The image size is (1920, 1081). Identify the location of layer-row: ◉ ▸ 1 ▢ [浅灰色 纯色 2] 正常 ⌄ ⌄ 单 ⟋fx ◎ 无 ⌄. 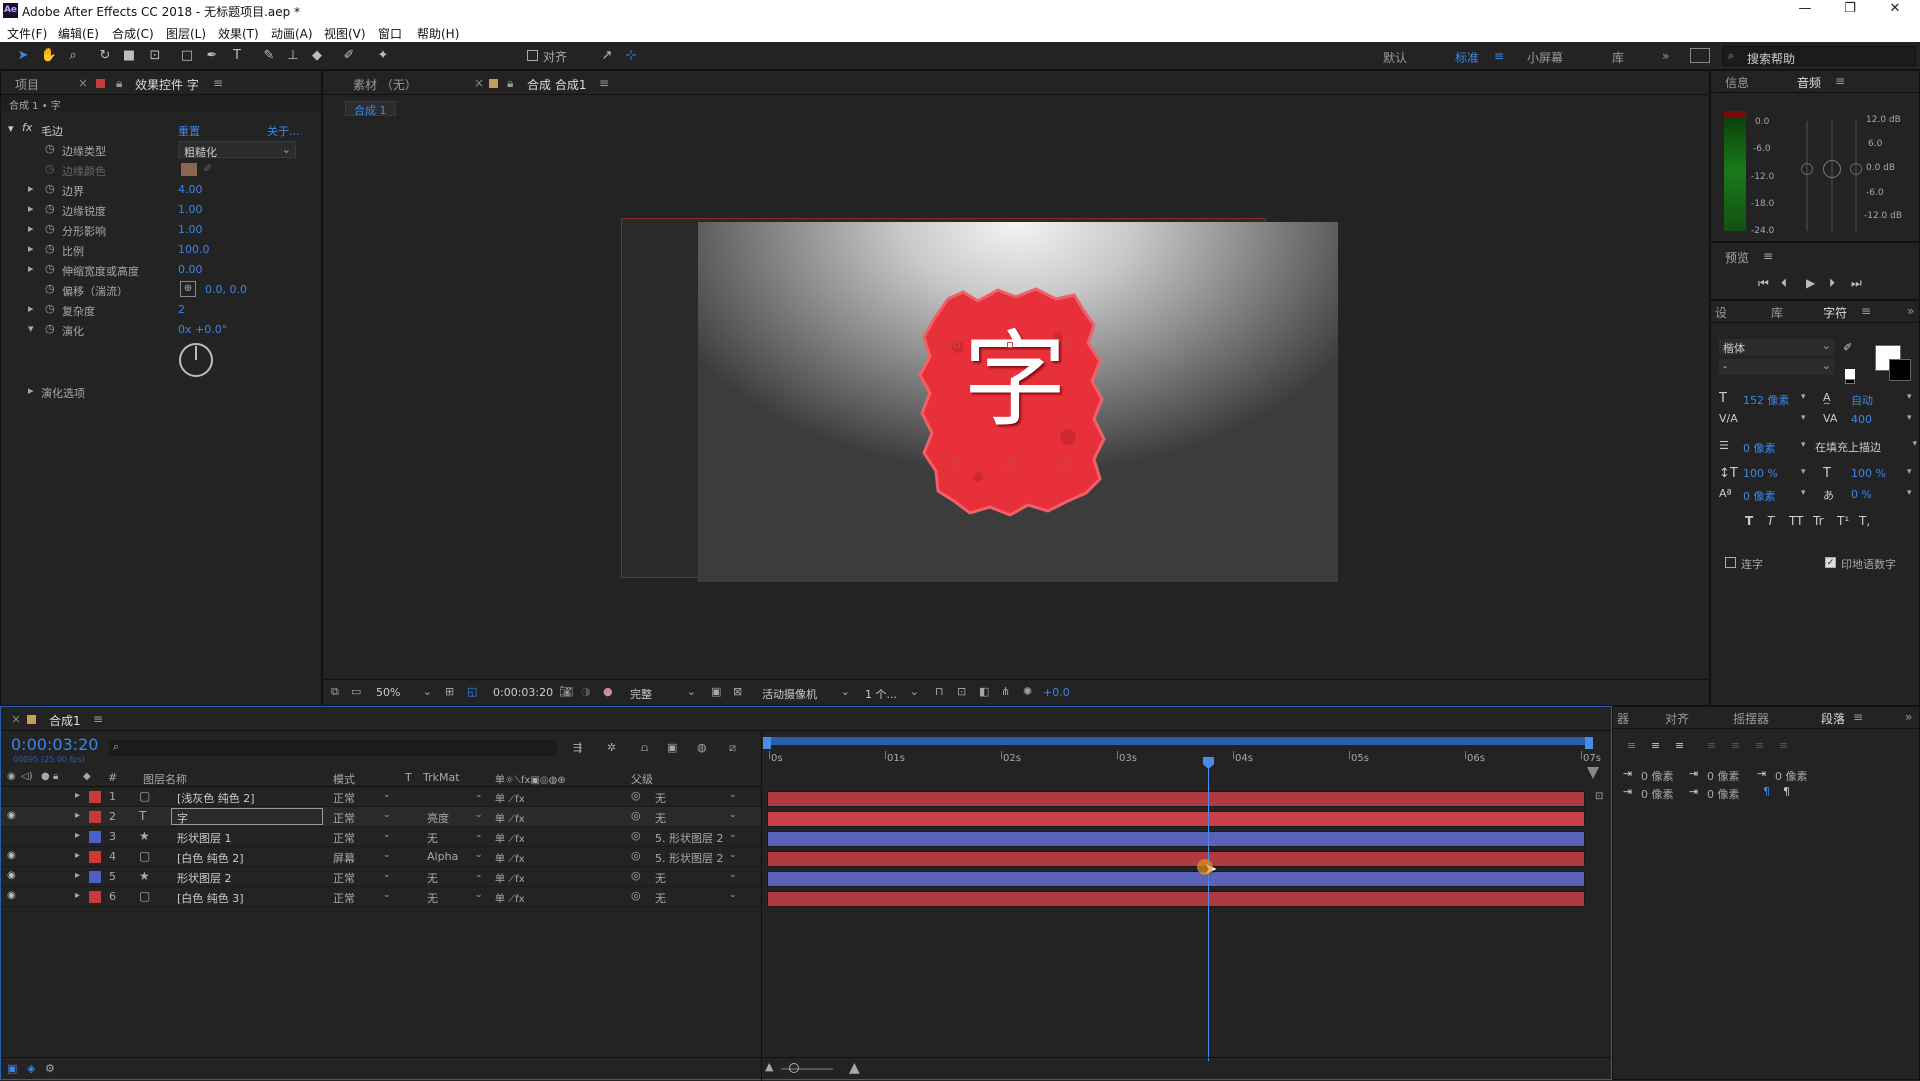
(381, 797).